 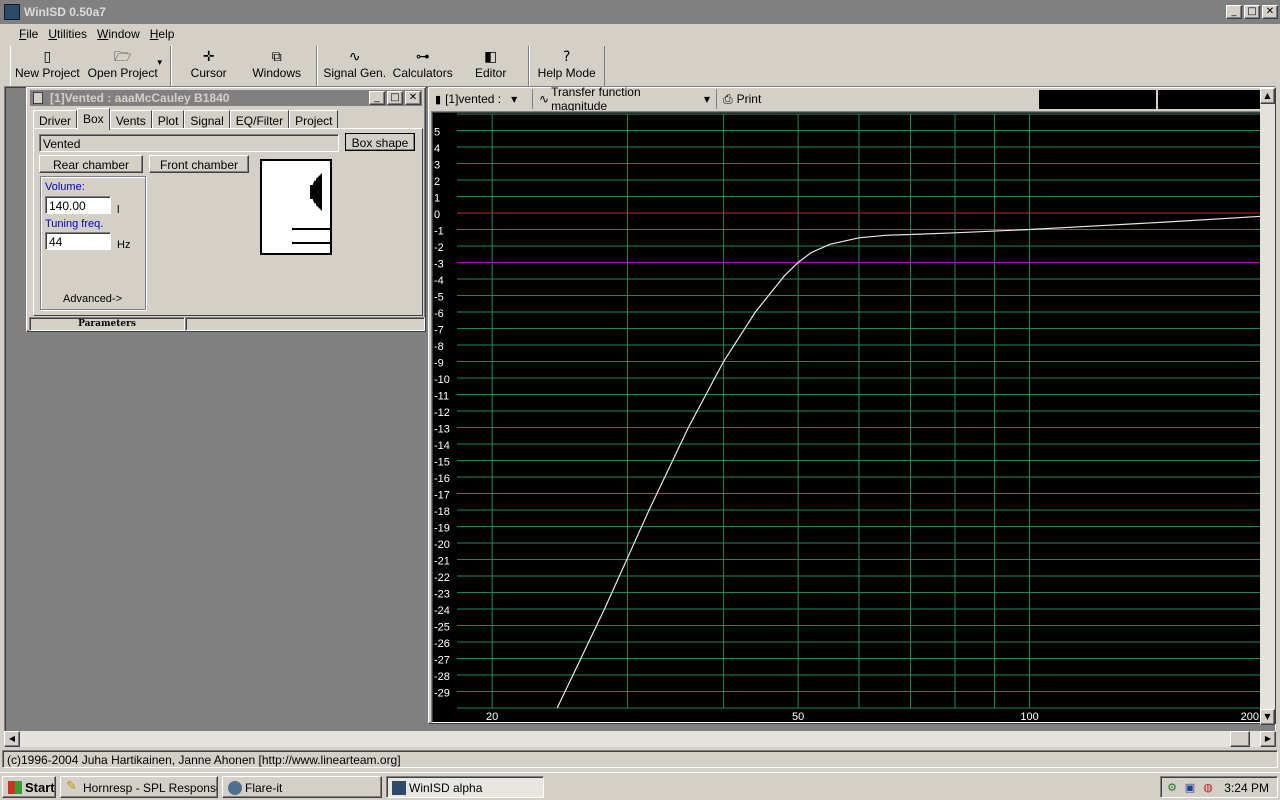 I want to click on volume-input: 140.00, so click(x=78, y=205).